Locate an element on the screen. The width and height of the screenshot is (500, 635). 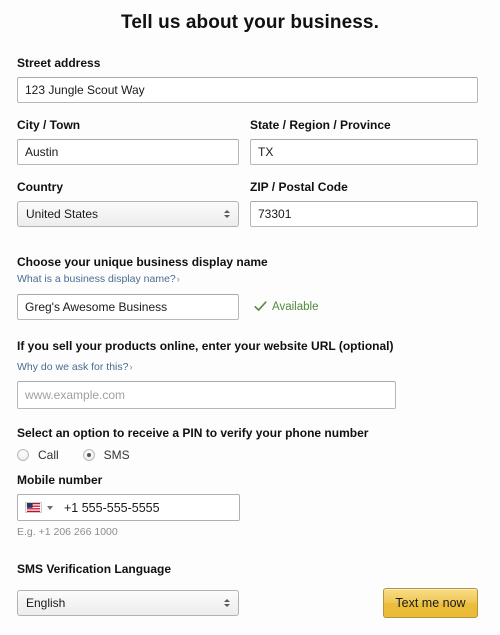
state-label: State / Region / Province is located at coordinates (320, 125).